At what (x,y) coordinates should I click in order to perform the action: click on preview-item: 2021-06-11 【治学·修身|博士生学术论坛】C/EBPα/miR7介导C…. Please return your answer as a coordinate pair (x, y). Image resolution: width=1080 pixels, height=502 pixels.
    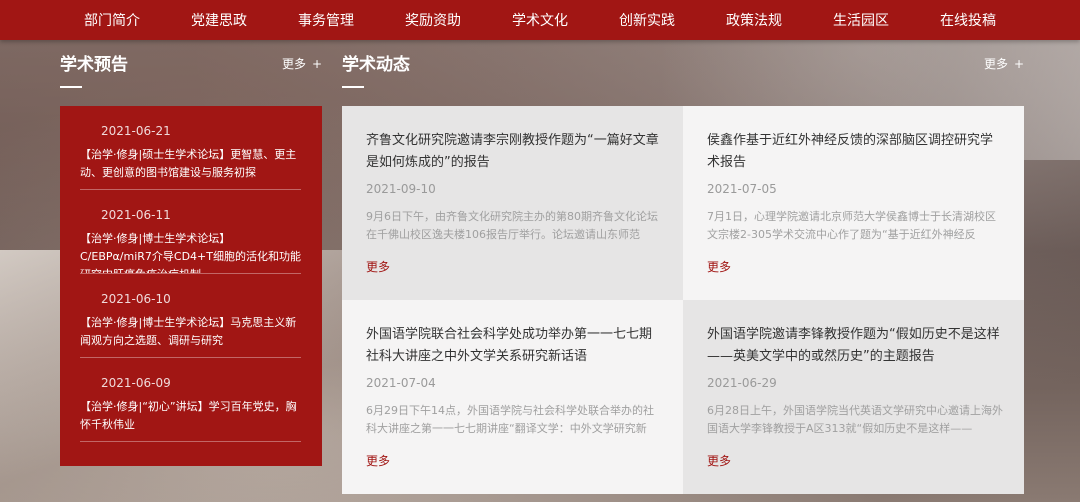
    Looking at the image, I should click on (190, 232).